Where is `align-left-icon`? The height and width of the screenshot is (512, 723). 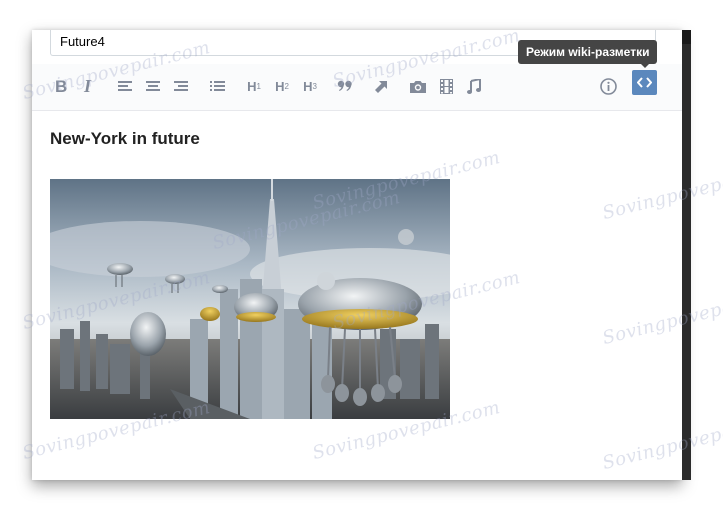
align-left-icon is located at coordinates (125, 86).